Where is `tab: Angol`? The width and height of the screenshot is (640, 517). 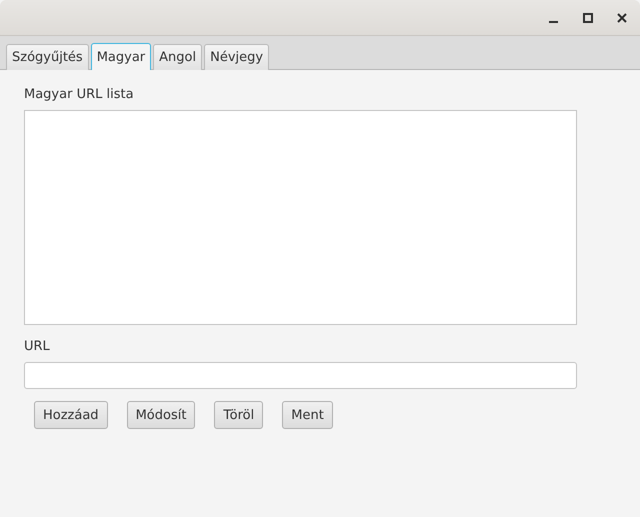
tab: Angol is located at coordinates (177, 57).